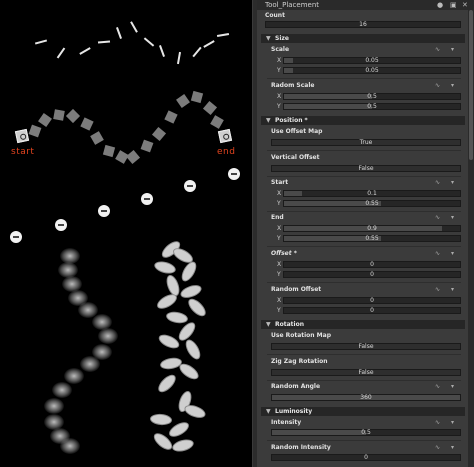 Image resolution: width=474 pixels, height=467 pixels. Describe the element at coordinates (279, 300) in the screenshot. I see `x-axis-label: X` at that location.